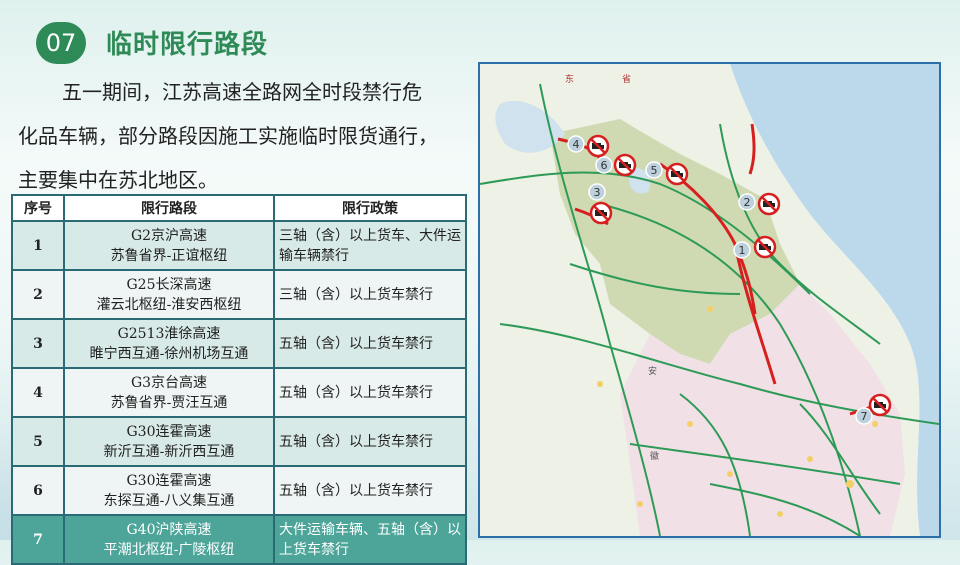 This screenshot has width=960, height=565. I want to click on row-road: G30连霍高速东探互通-八义集互通, so click(169, 490).